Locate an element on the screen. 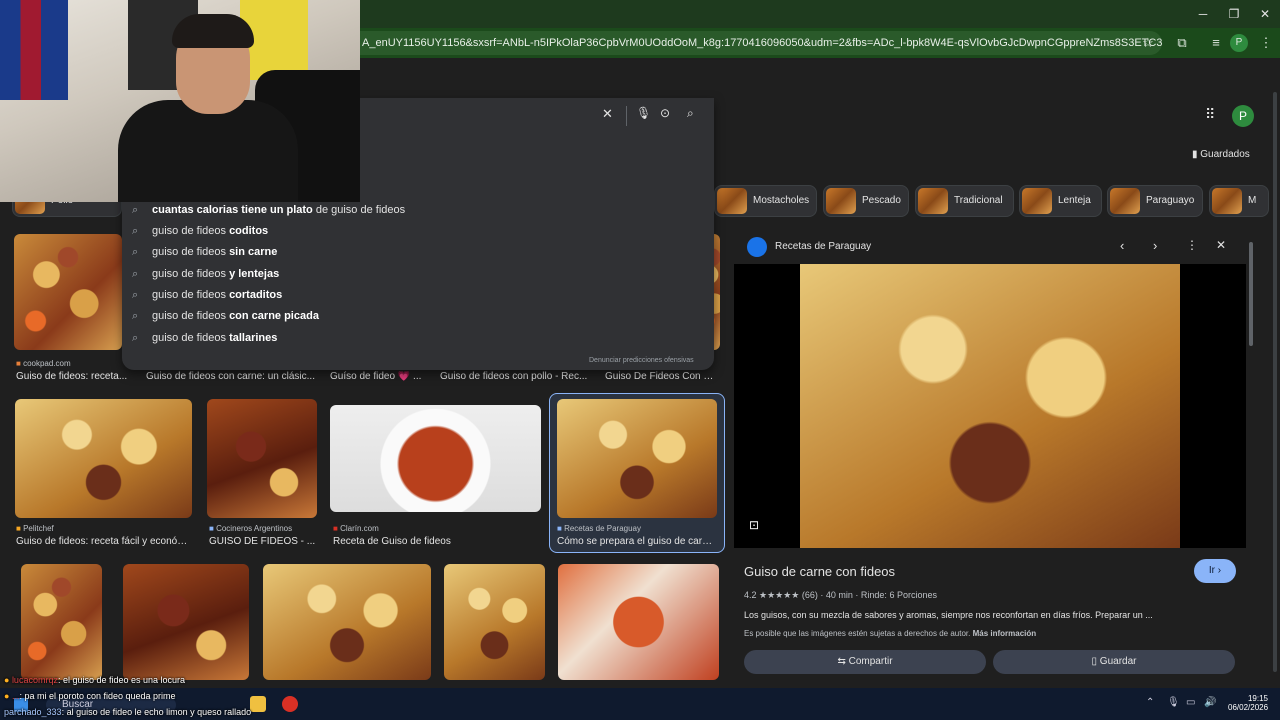 The width and height of the screenshot is (1280, 720). chip-paraguayo: Paraguayo is located at coordinates (1155, 201).